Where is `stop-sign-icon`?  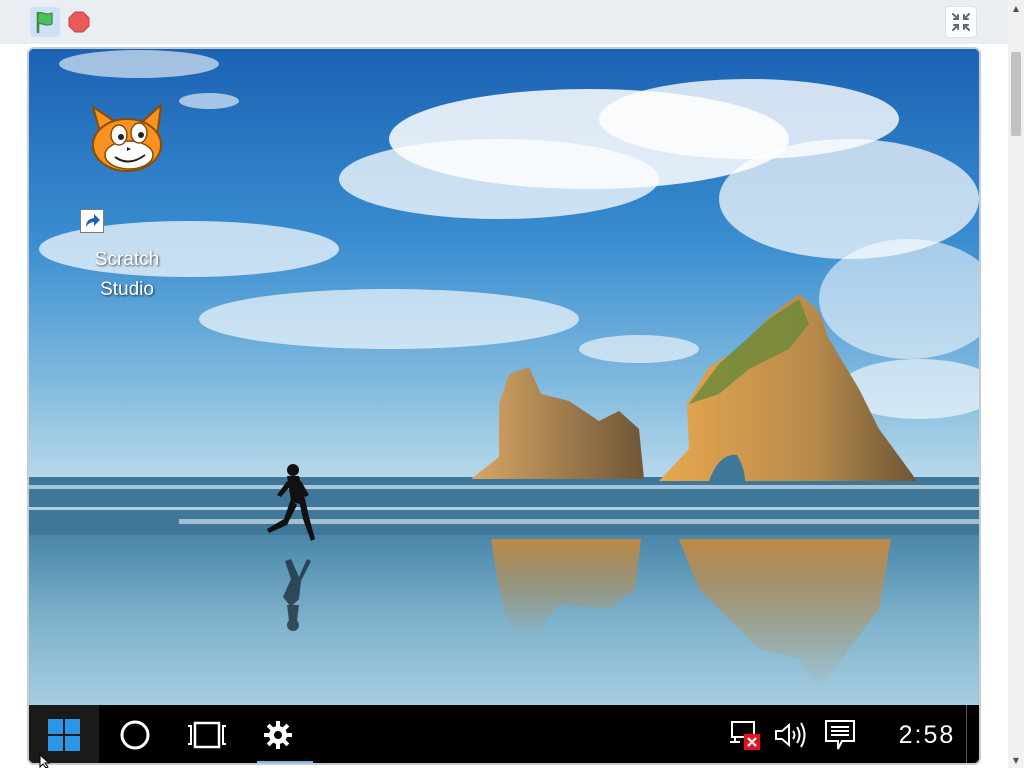 stop-sign-icon is located at coordinates (79, 22).